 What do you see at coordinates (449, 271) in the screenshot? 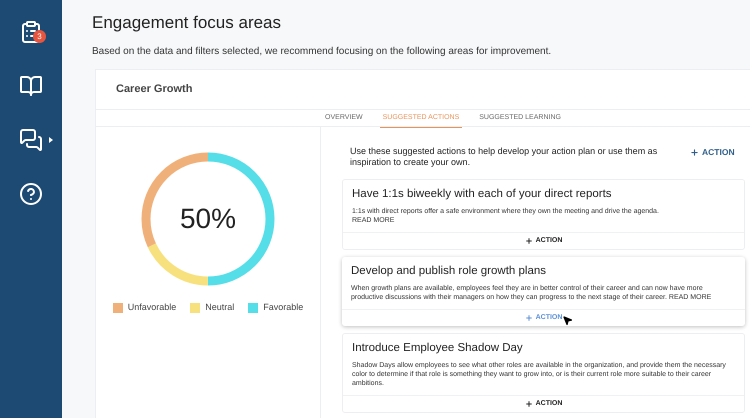
I see `action-title: Develop and publish role growth plans` at bounding box center [449, 271].